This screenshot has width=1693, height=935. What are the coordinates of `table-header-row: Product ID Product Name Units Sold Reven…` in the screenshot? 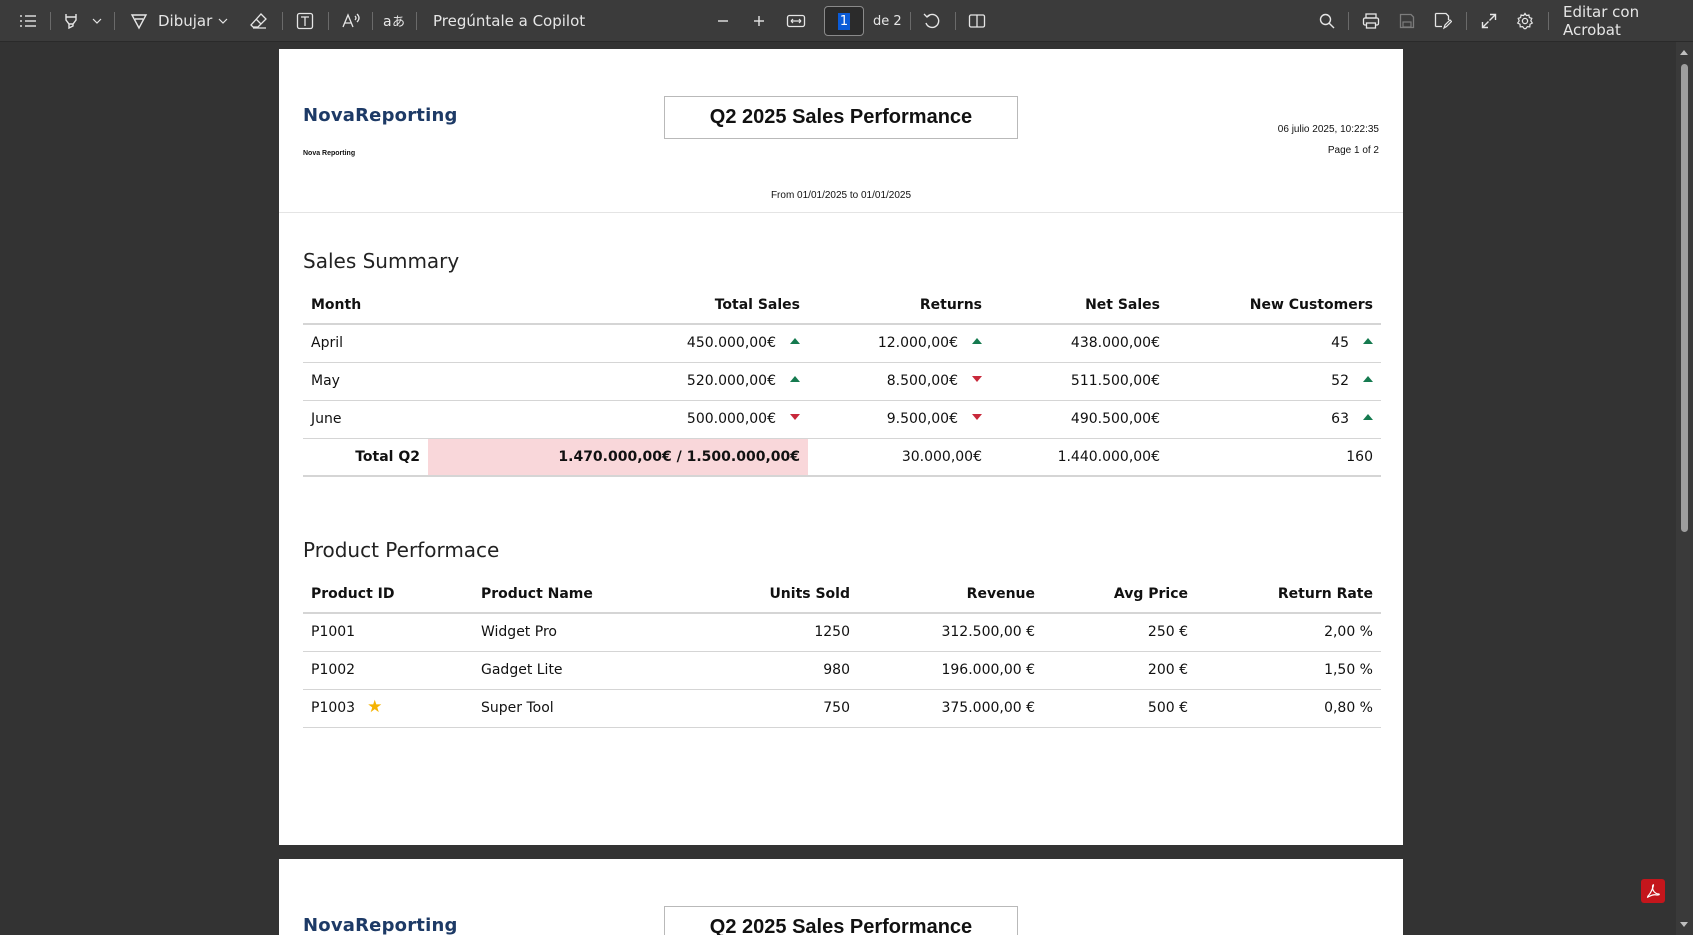 It's located at (842, 595).